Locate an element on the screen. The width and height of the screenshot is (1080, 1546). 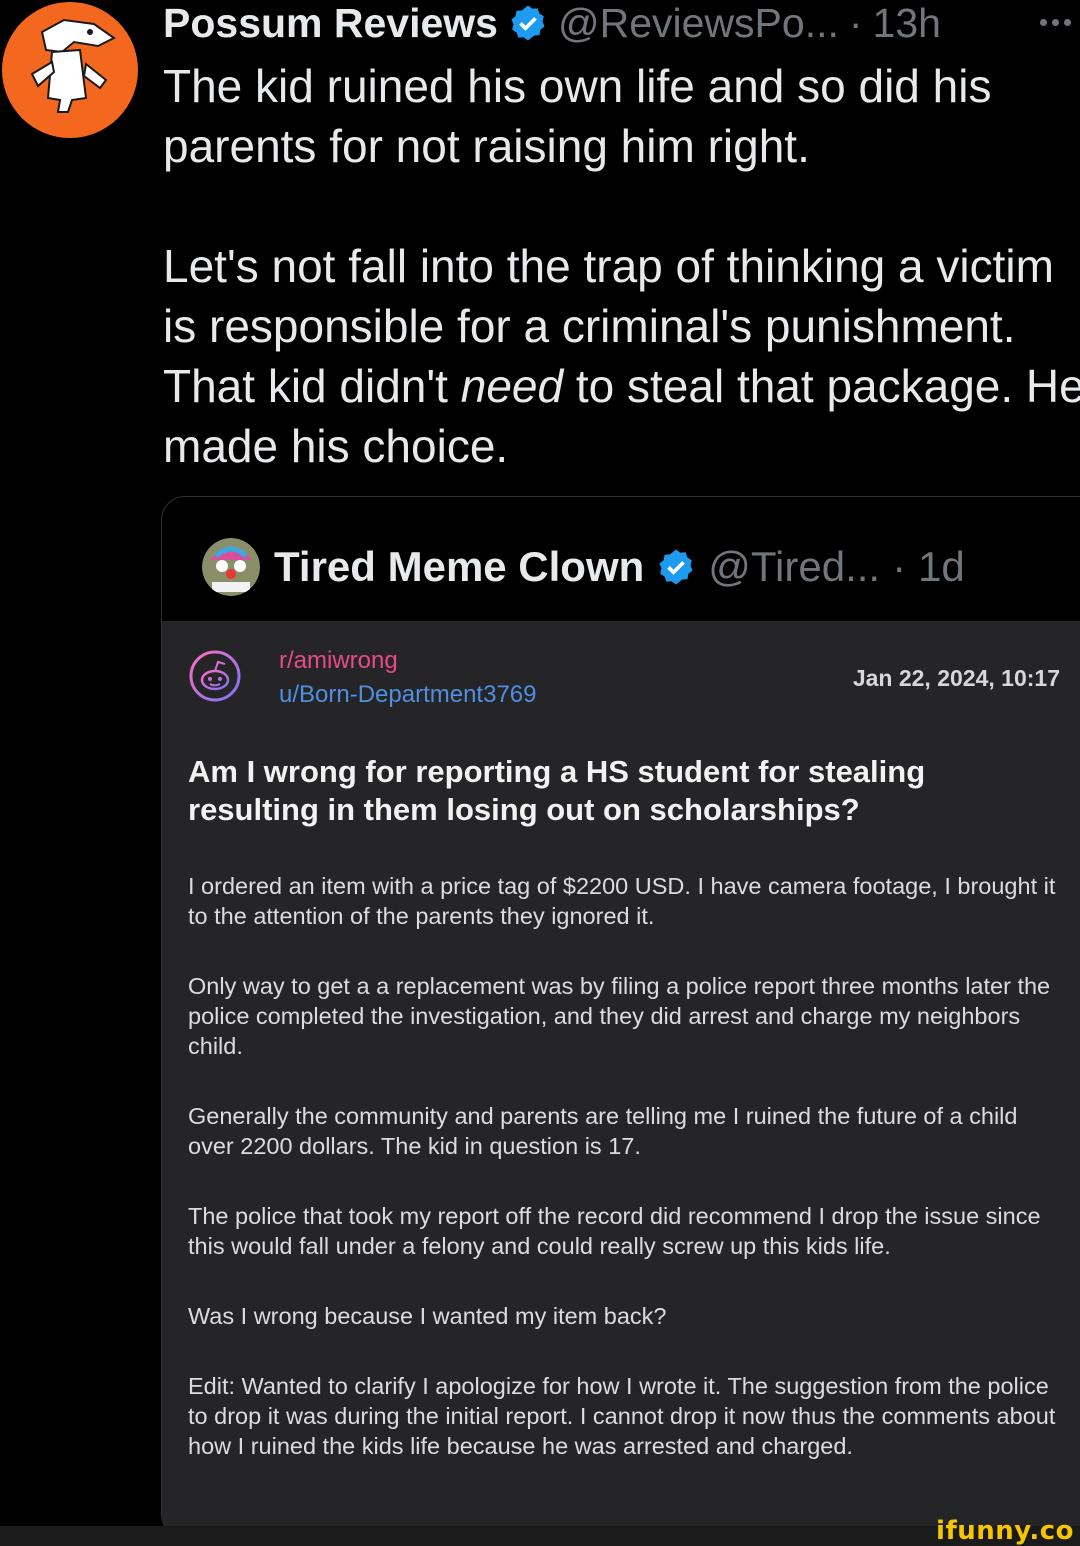
ifunny-watermark: ifunny.co is located at coordinates (1005, 1531).